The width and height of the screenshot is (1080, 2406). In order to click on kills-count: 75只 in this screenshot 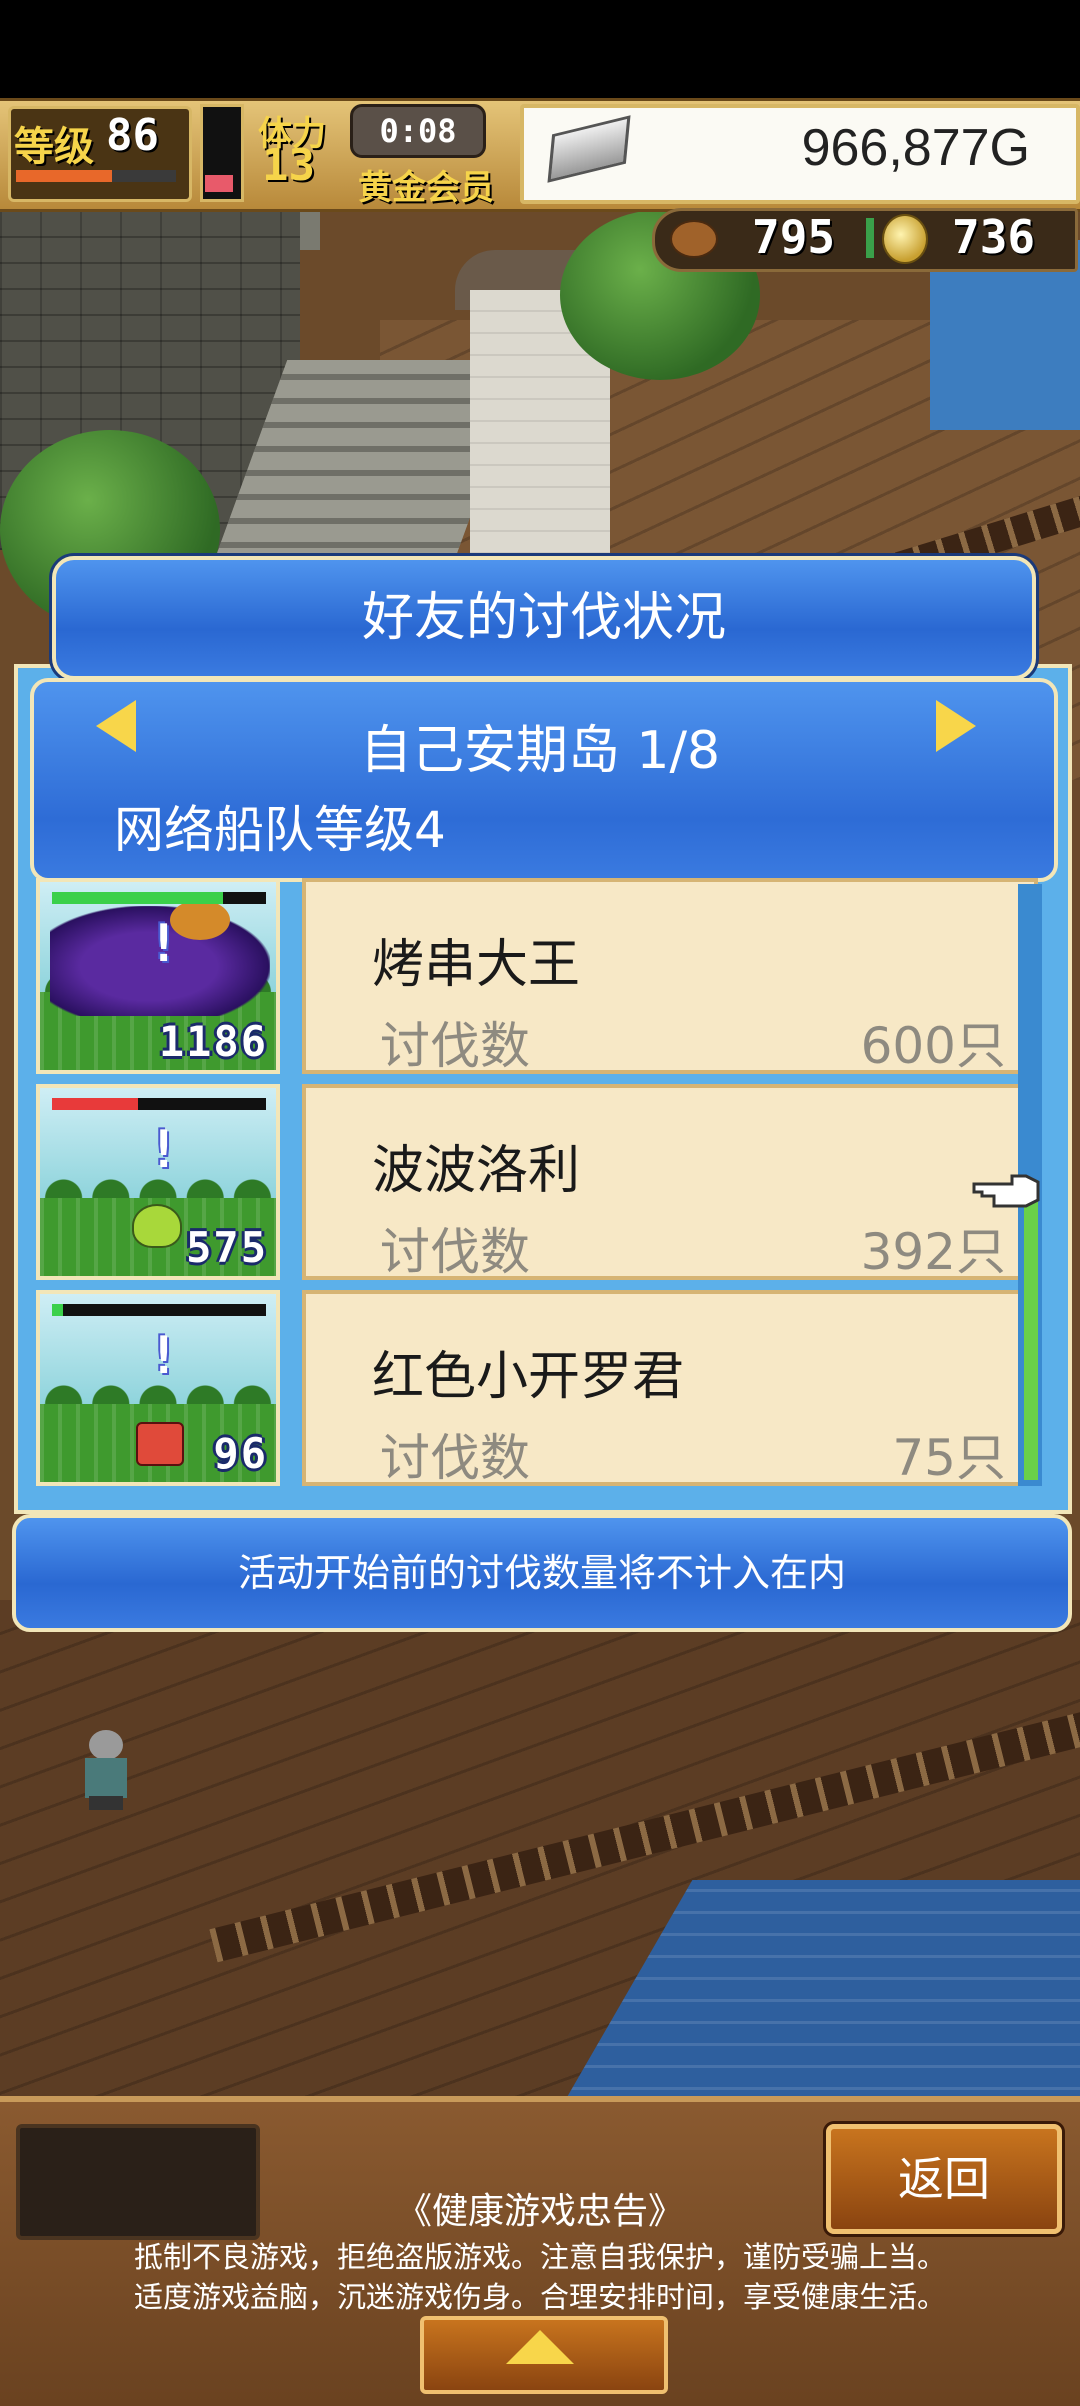, I will do `click(949, 1458)`.